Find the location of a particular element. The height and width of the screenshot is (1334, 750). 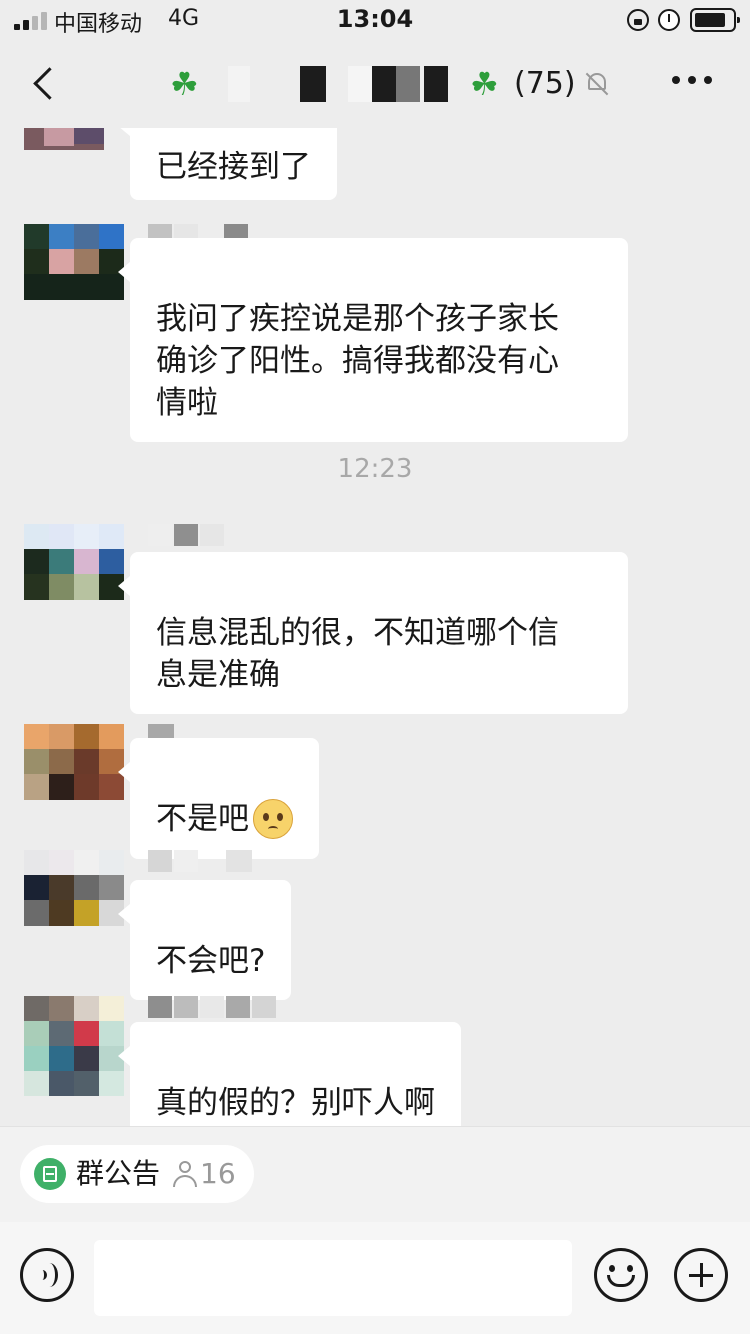

message-text: 不是吧 is located at coordinates (202, 819).